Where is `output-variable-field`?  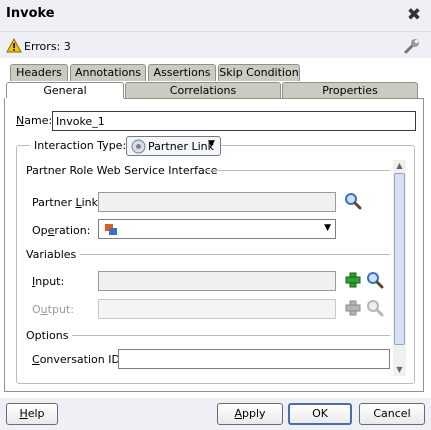 output-variable-field is located at coordinates (217, 309).